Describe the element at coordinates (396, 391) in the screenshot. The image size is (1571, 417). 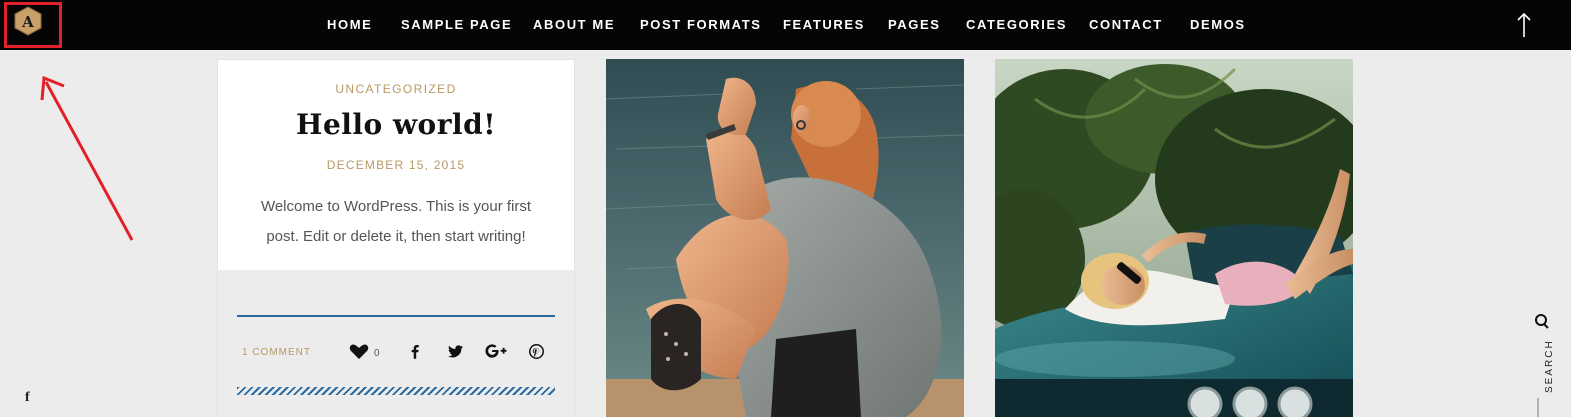
I see `hatched-divider` at that location.